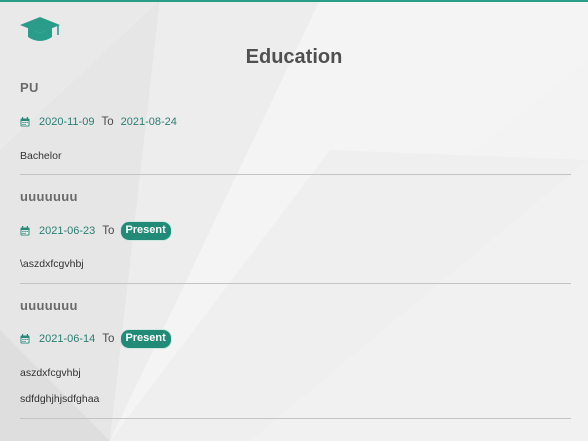  What do you see at coordinates (67, 339) in the screenshot?
I see `start-date: 2021-06-14` at bounding box center [67, 339].